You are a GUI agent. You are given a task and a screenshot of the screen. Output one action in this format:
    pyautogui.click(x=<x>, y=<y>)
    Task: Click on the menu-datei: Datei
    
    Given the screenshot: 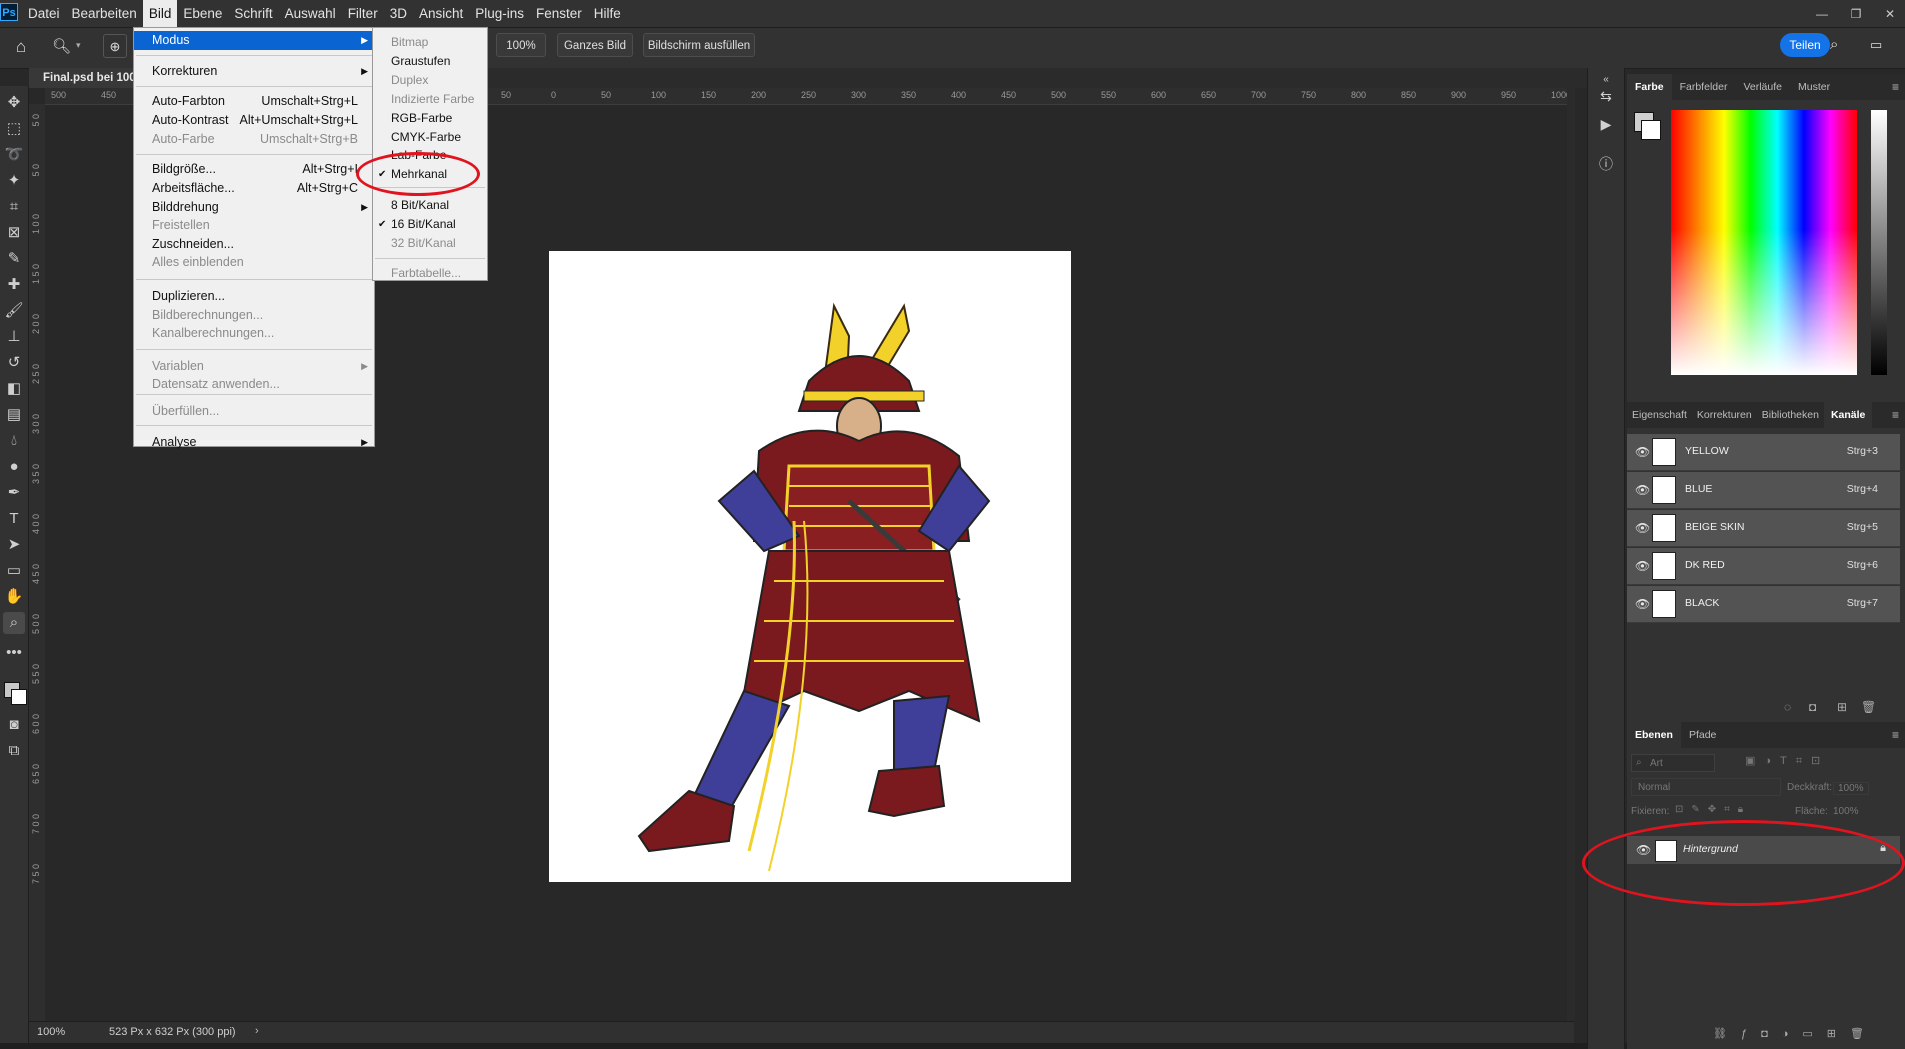 What is the action you would take?
    pyautogui.click(x=44, y=13)
    